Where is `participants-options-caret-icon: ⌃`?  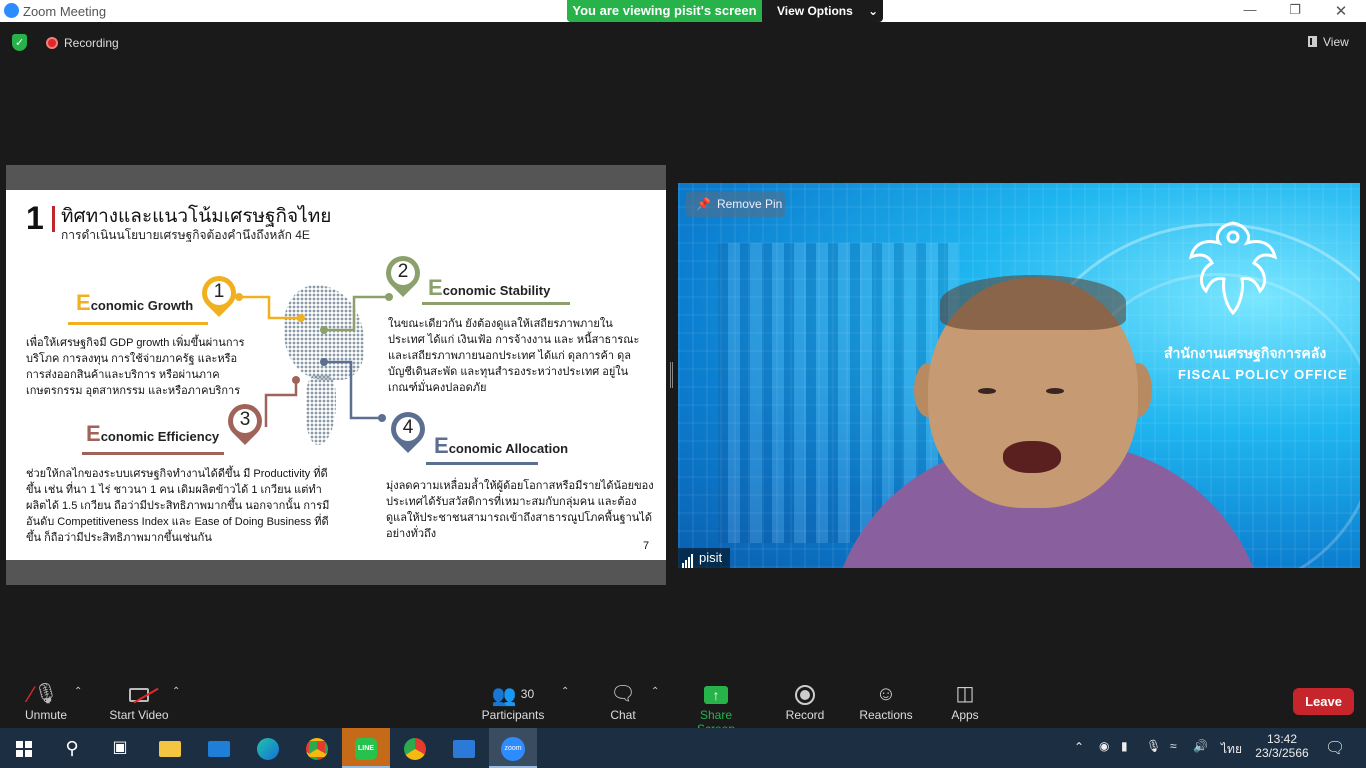
participants-options-caret-icon: ⌃ is located at coordinates (565, 691).